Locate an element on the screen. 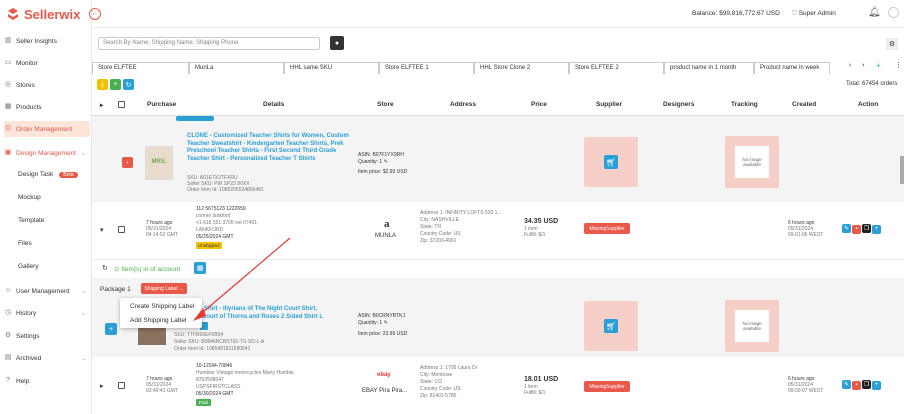 This screenshot has width=904, height=414. settings-button: ⚙ is located at coordinates (892, 44).